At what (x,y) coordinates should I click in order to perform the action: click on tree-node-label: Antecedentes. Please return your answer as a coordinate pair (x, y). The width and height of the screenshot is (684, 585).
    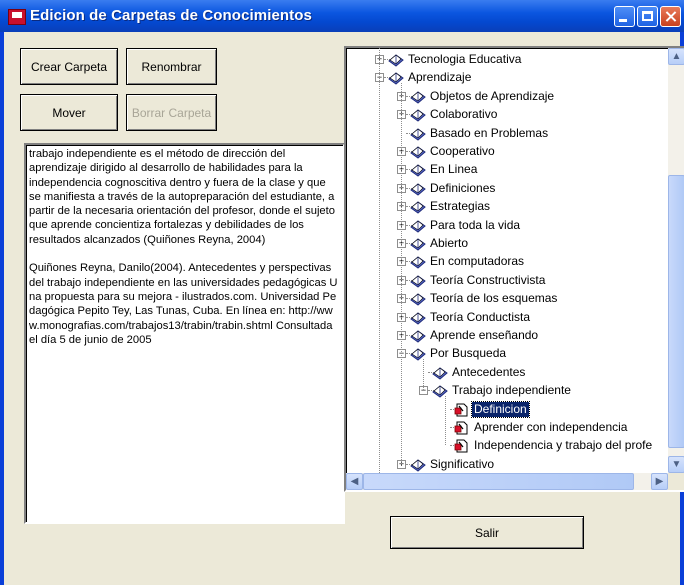
    Looking at the image, I should click on (488, 372).